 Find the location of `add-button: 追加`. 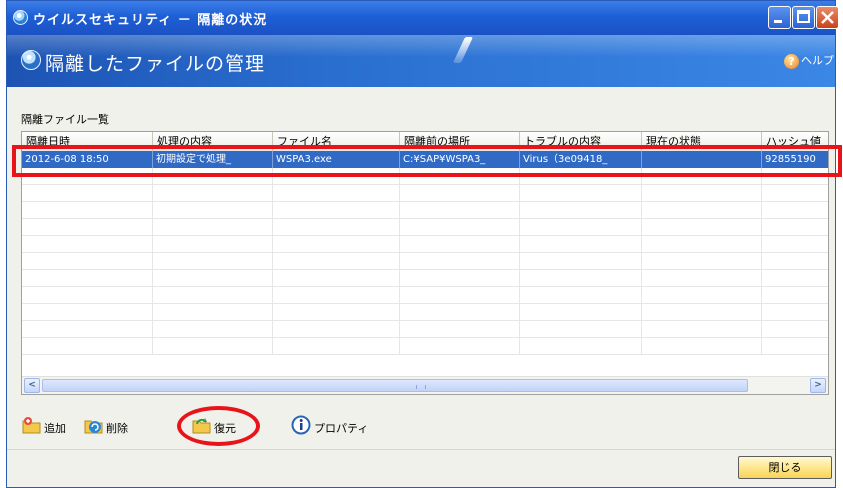

add-button: 追加 is located at coordinates (51, 427).